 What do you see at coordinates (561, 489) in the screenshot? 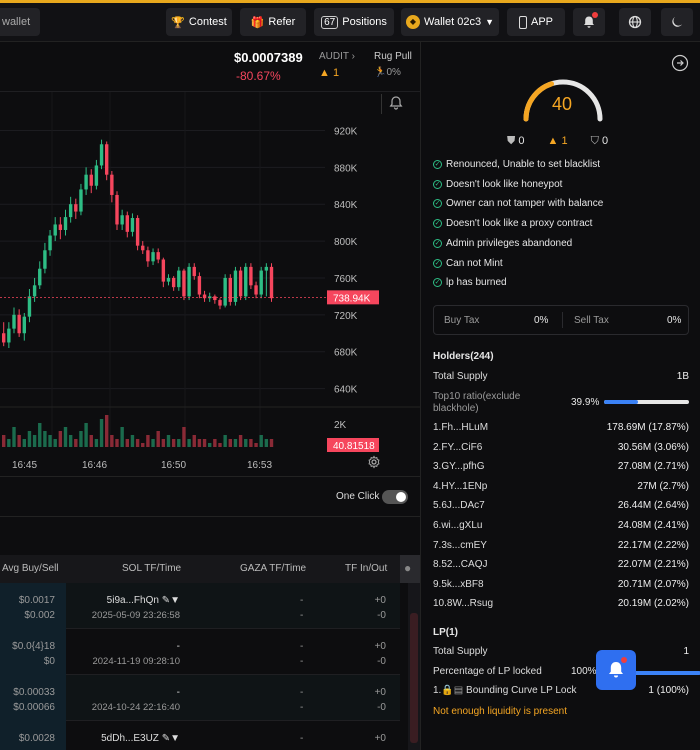
I see `holder-row: 4.HY...1ENp 27M (2.7%)` at bounding box center [561, 489].